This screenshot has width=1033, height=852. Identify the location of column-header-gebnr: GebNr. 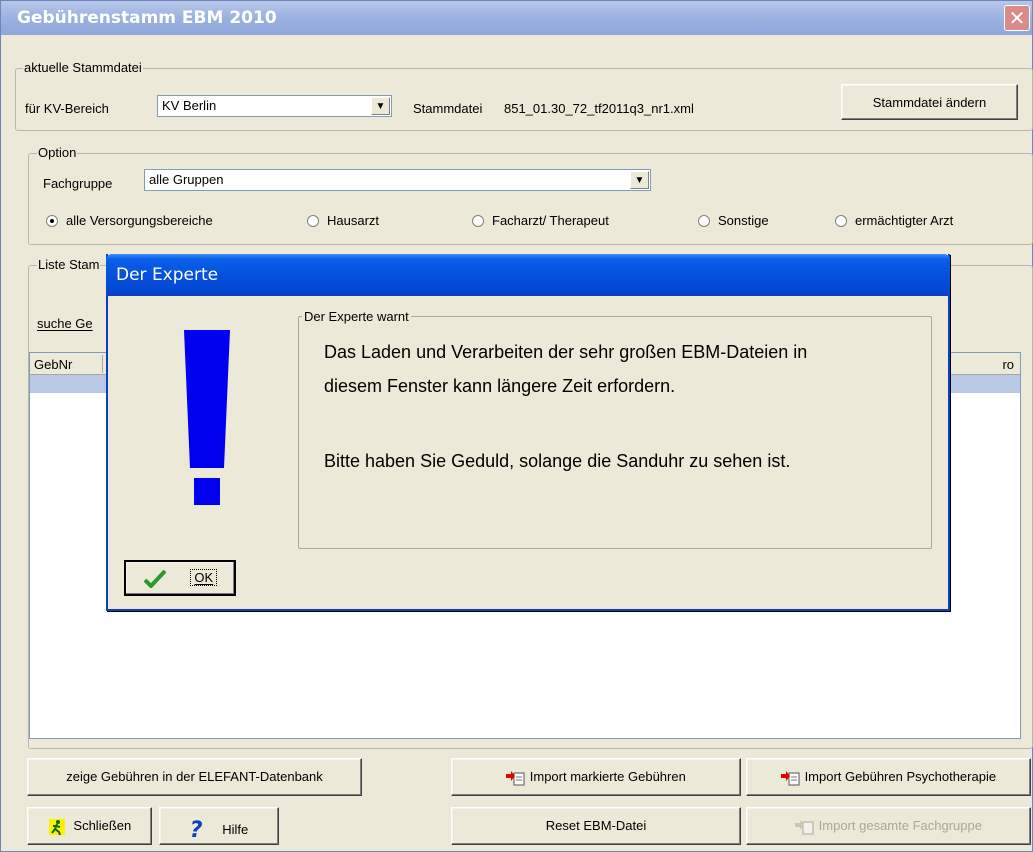
(53, 364).